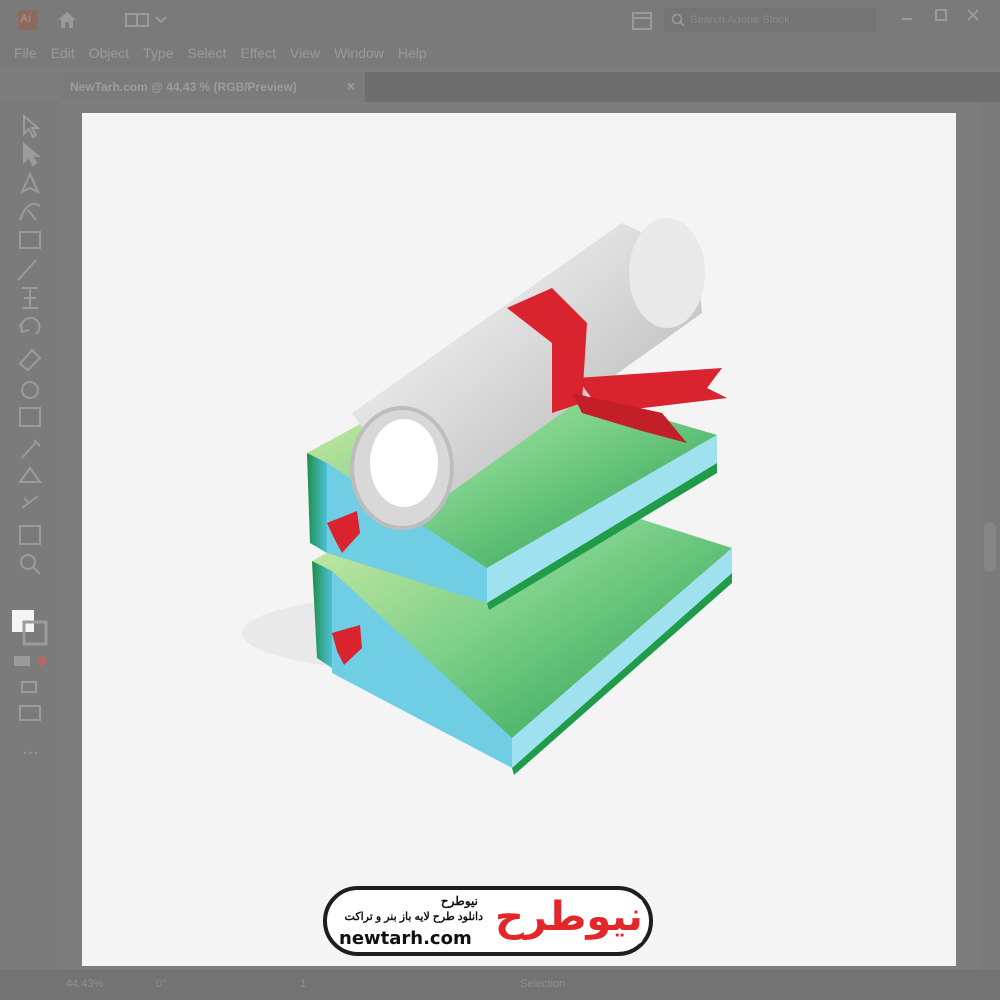 Image resolution: width=1000 pixels, height=1000 pixels. I want to click on close-window-icon, so click(973, 15).